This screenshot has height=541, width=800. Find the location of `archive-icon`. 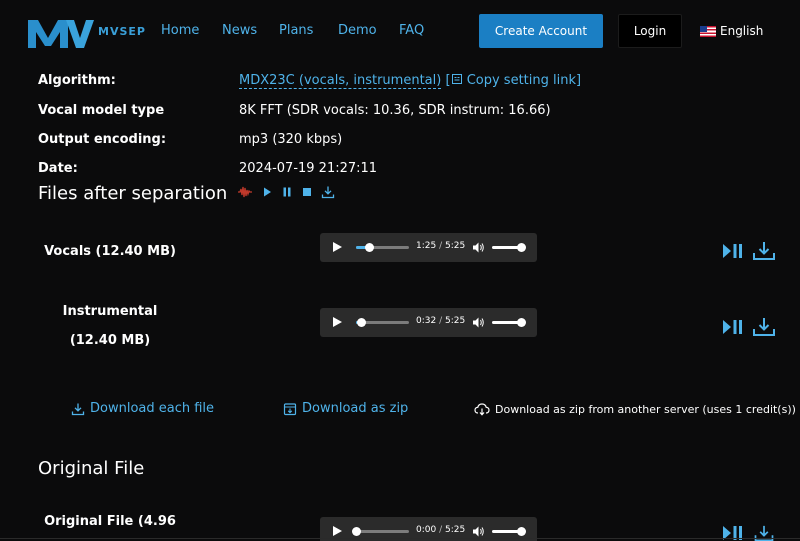

archive-icon is located at coordinates (290, 408).